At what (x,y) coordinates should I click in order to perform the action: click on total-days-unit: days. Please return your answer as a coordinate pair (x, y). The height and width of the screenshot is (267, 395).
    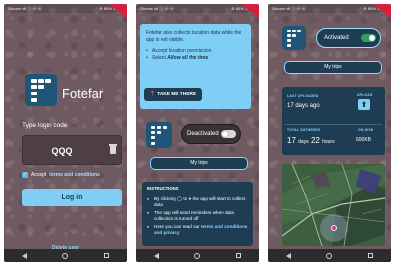
    Looking at the image, I should click on (303, 142).